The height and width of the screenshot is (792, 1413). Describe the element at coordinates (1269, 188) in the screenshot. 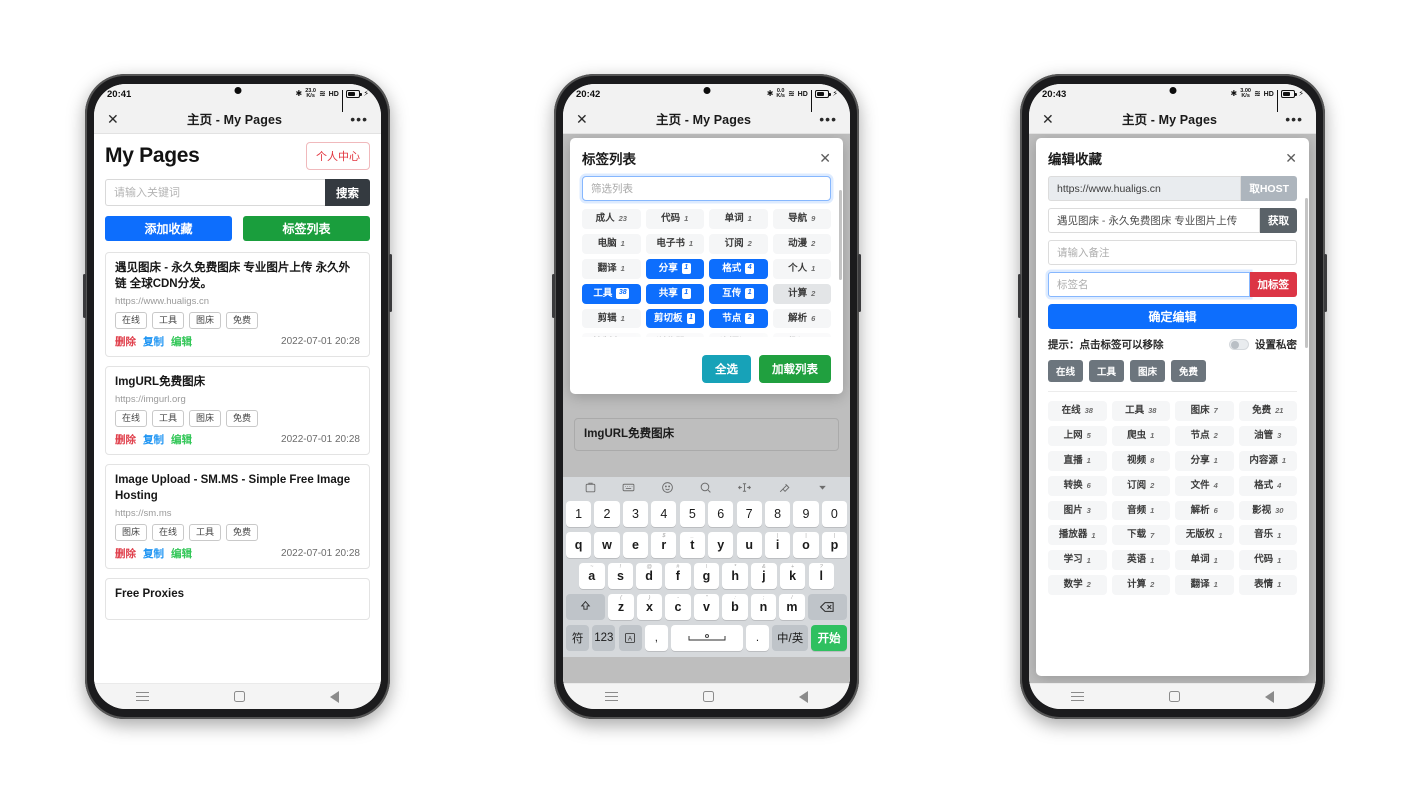

I see `get-host-button: 取HOST` at that location.